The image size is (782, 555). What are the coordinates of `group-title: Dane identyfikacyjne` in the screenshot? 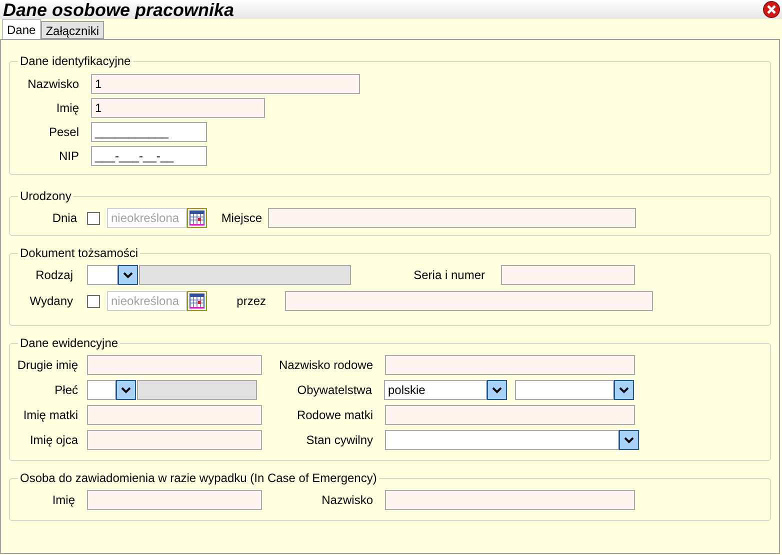 It's located at (75, 61).